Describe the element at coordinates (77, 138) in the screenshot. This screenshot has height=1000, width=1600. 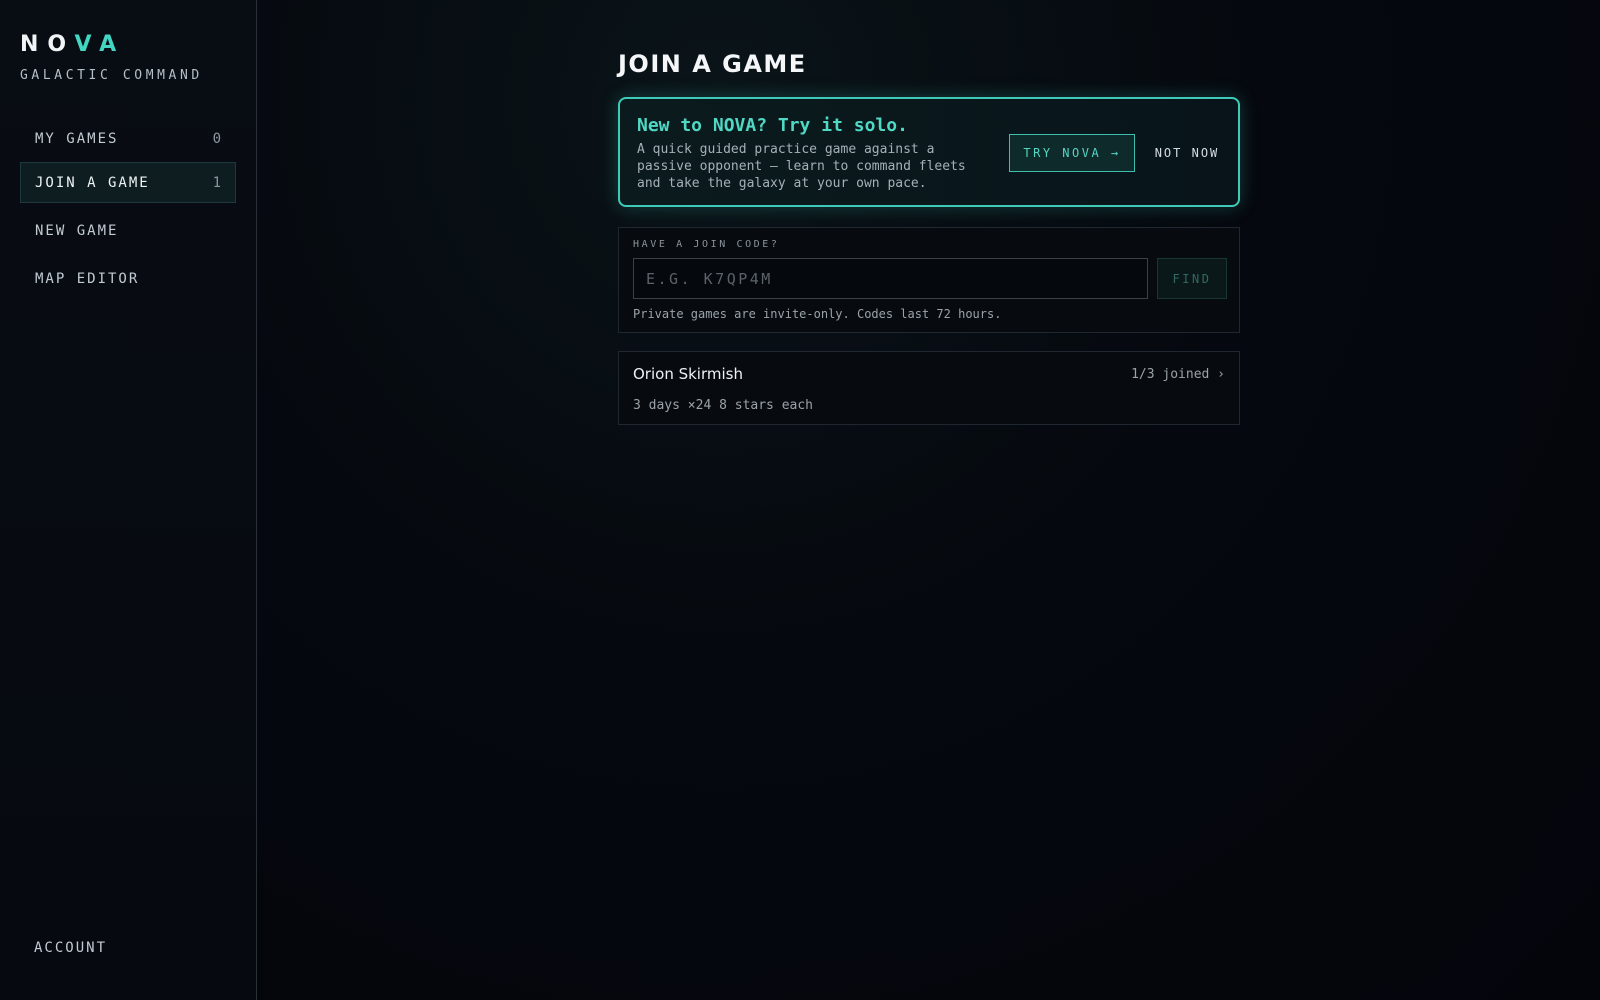
I see `sidebar-item-label: MY GAMES` at that location.